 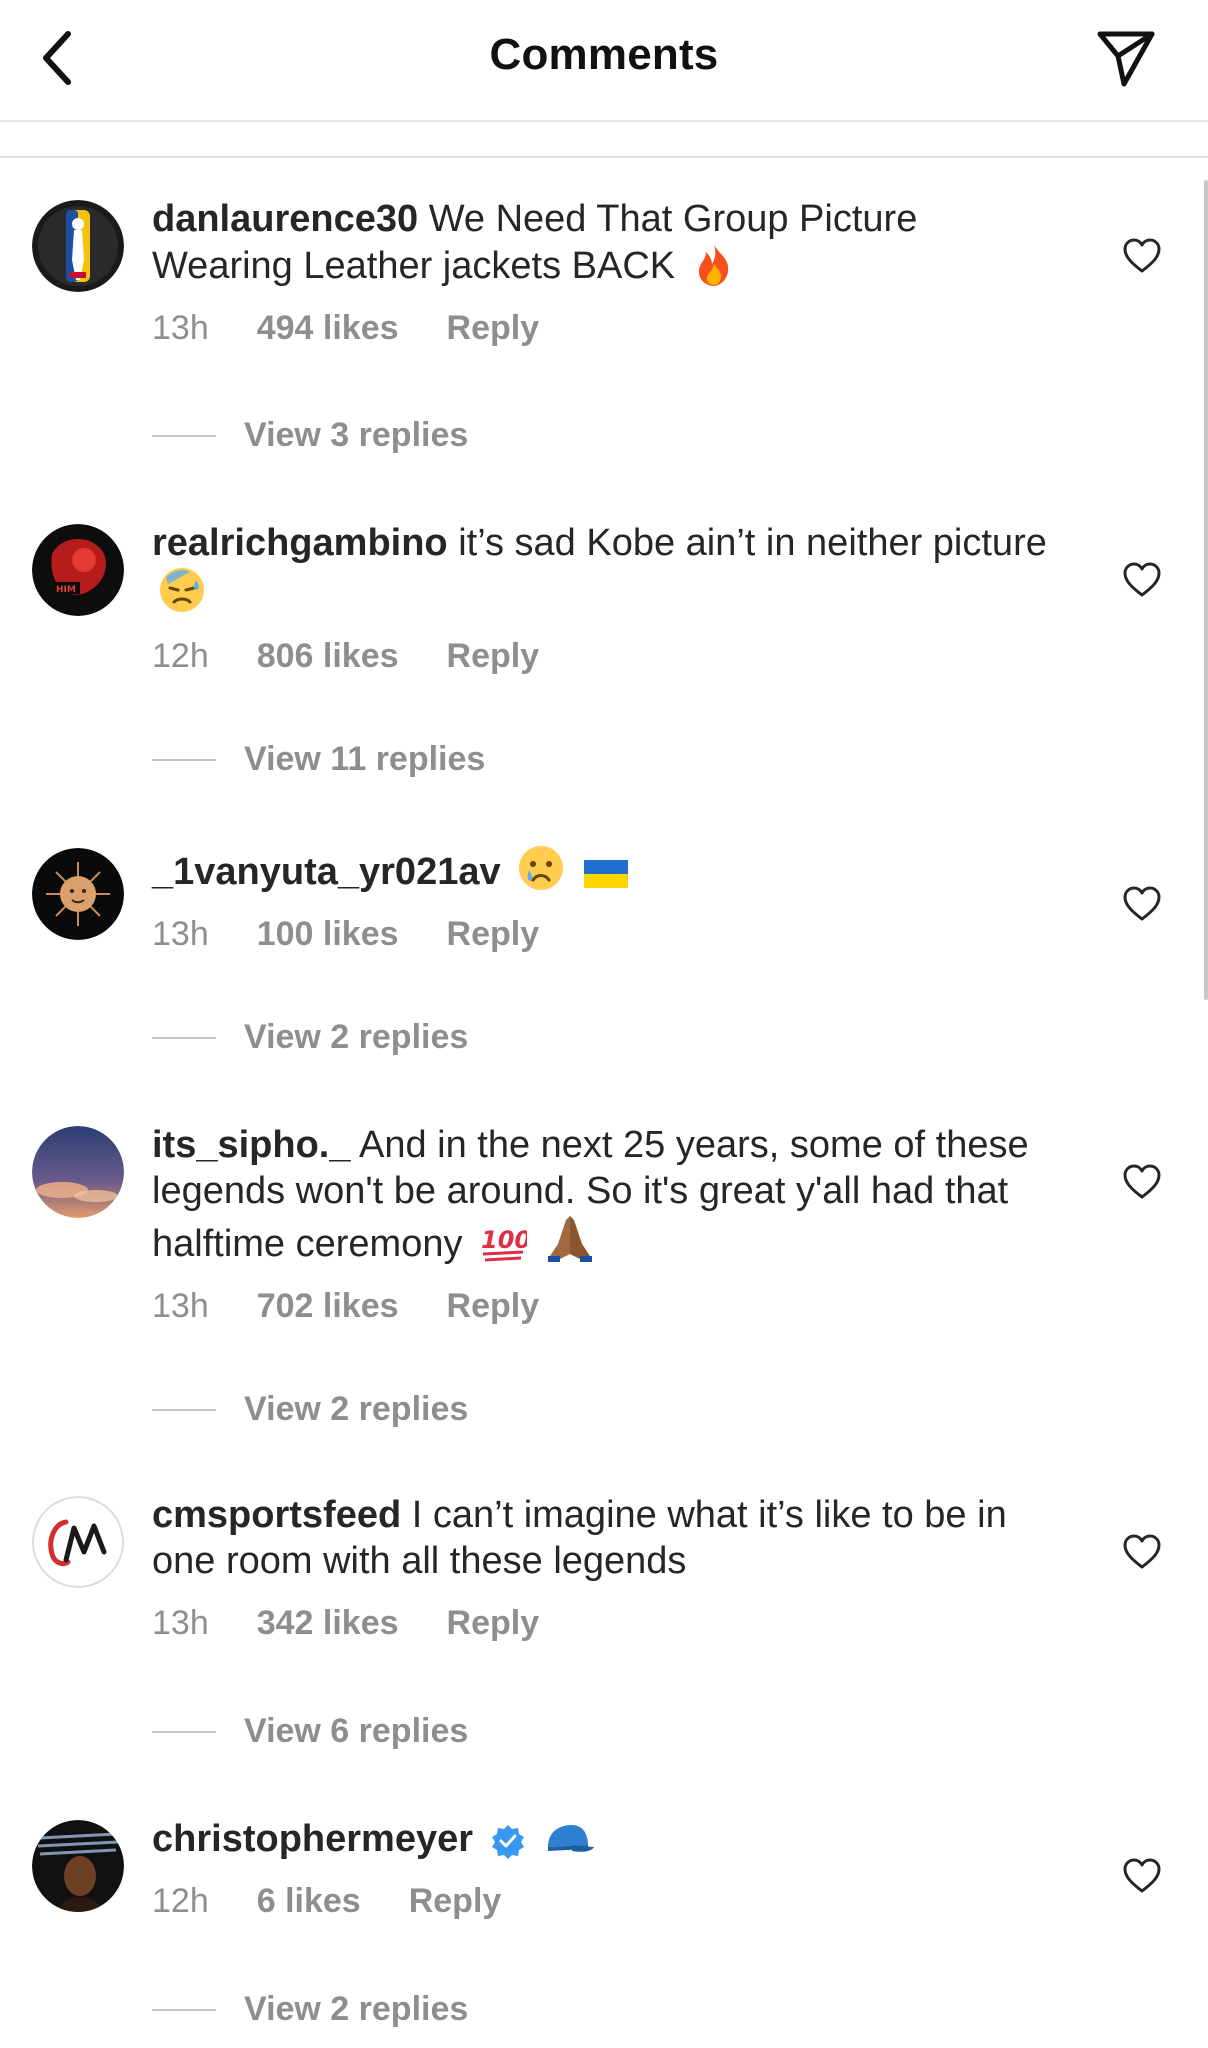 I want to click on comment-text: _1vanyuta_yr021av, so click(x=607, y=869).